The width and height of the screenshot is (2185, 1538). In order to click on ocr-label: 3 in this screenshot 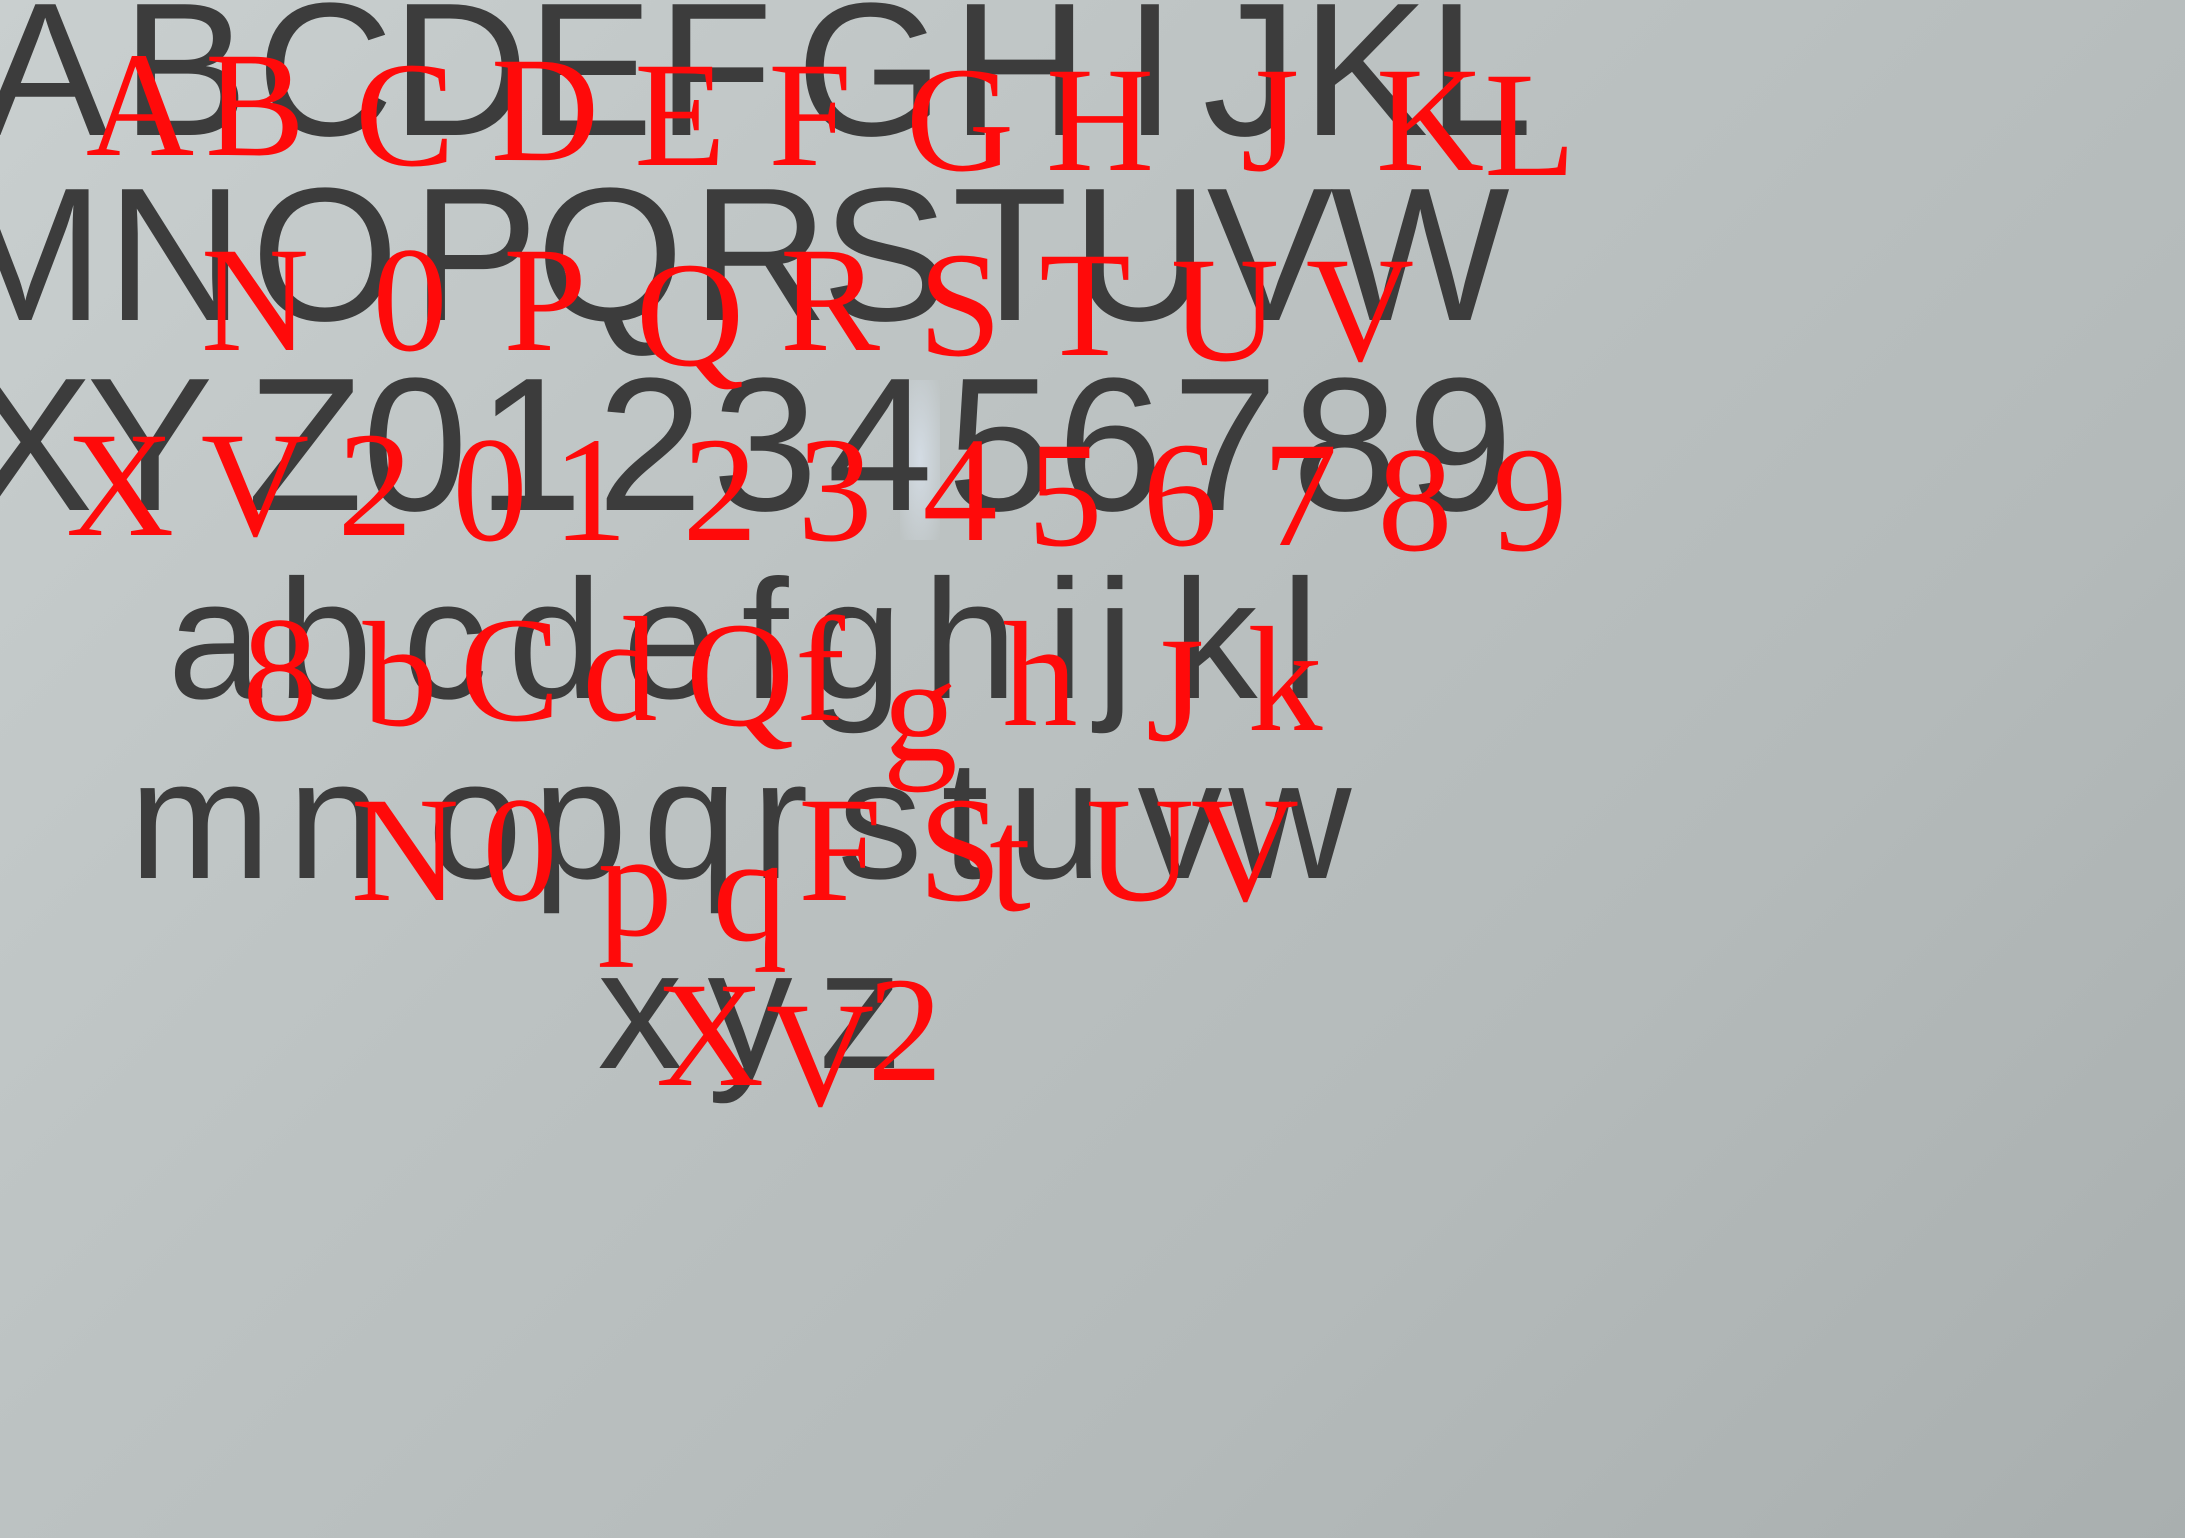, I will do `click(835, 490)`.